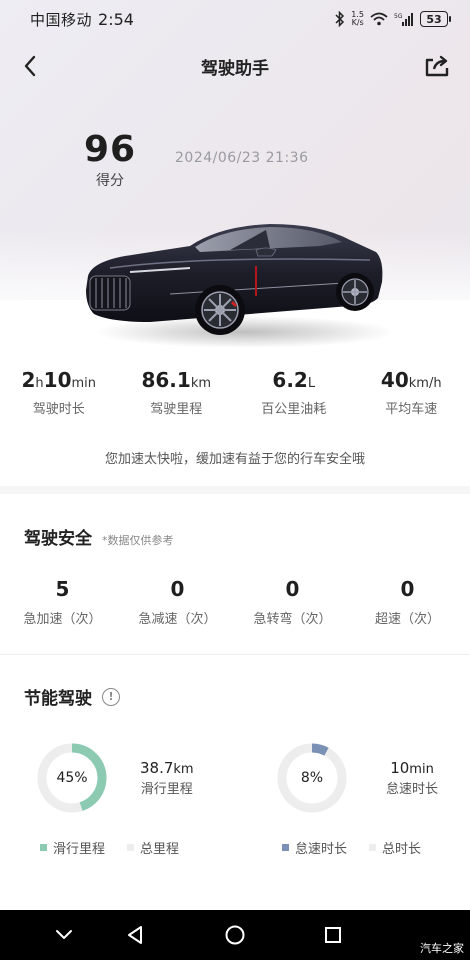 This screenshot has height=960, width=470. Describe the element at coordinates (167, 778) in the screenshot. I see `coast-info: 38.7km 滑行里程` at that location.